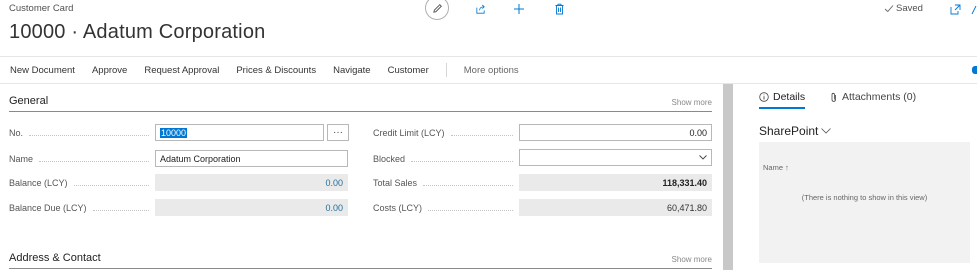 This screenshot has width=977, height=270. What do you see at coordinates (728, 177) in the screenshot?
I see `splitter-bar` at bounding box center [728, 177].